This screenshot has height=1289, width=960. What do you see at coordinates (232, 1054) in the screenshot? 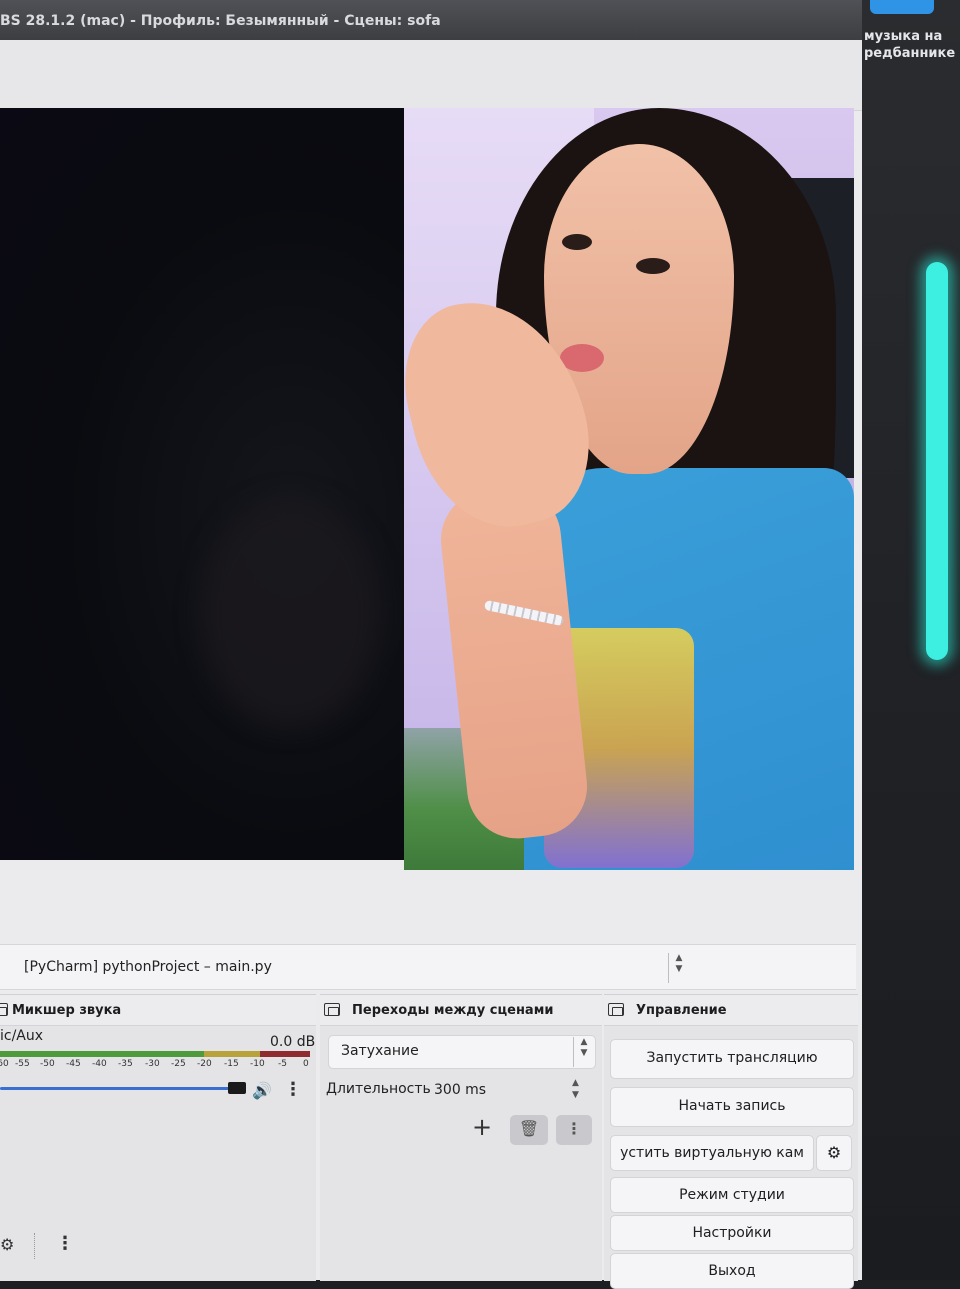
I see `meter-yellow` at bounding box center [232, 1054].